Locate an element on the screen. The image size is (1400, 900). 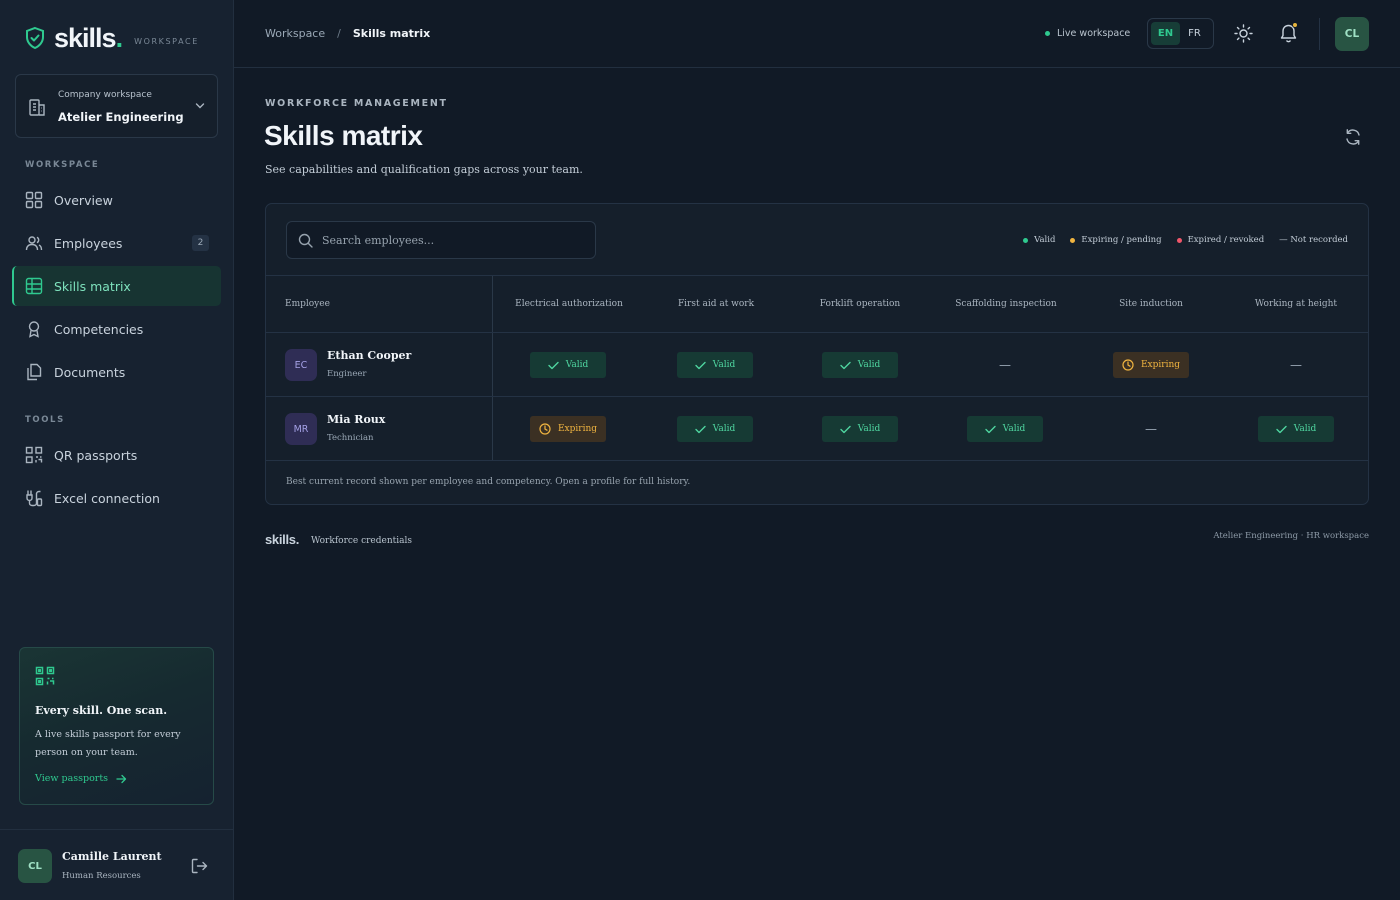
refresh-icon is located at coordinates (1353, 137).